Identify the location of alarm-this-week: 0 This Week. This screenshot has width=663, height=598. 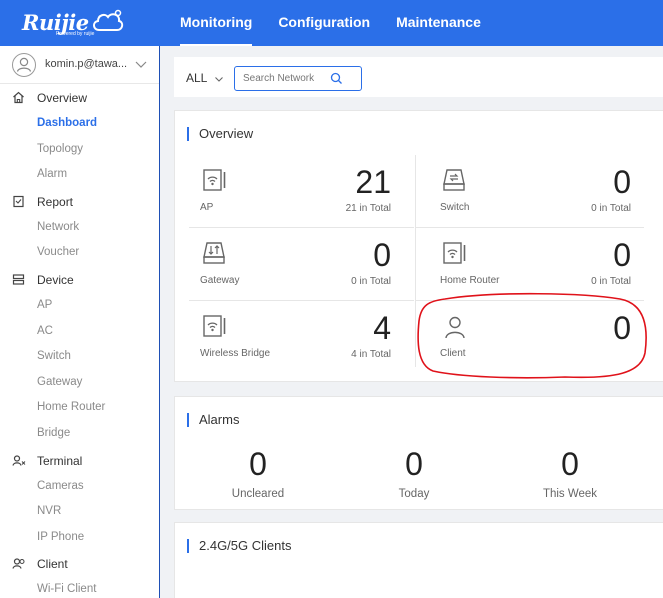
(570, 473).